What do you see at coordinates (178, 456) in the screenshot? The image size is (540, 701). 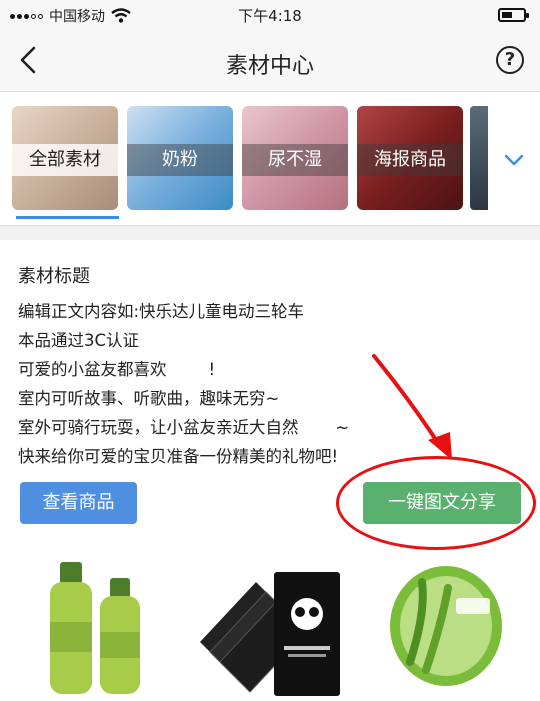 I see `body-text-line: 快来给你可爱的宝贝准备一份精美的礼物吧!` at bounding box center [178, 456].